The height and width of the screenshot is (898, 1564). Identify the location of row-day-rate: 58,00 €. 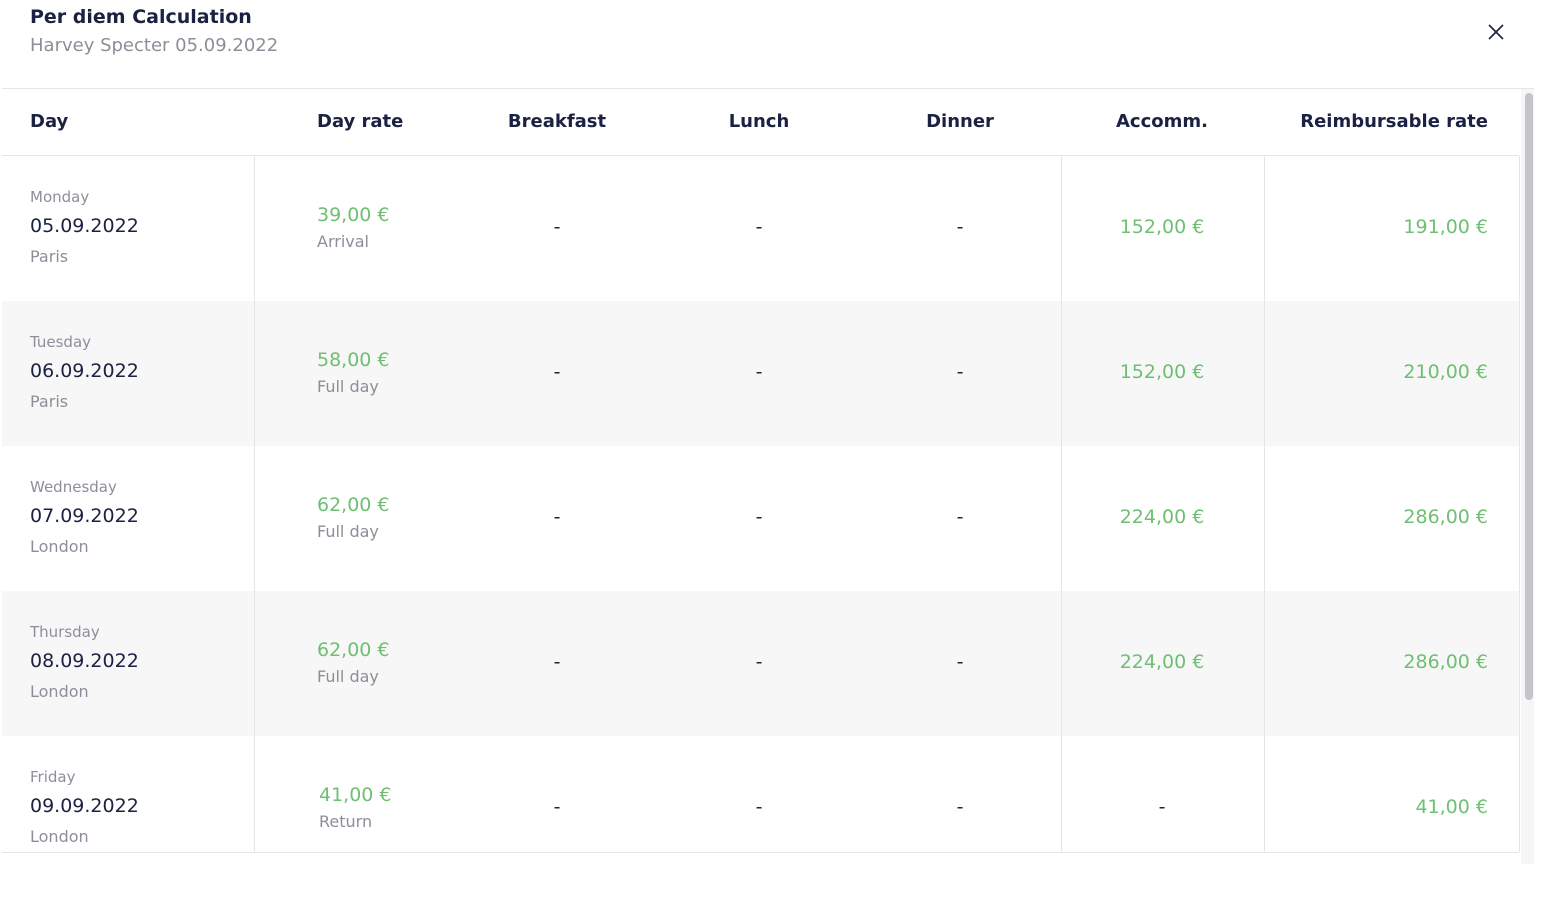
(353, 360).